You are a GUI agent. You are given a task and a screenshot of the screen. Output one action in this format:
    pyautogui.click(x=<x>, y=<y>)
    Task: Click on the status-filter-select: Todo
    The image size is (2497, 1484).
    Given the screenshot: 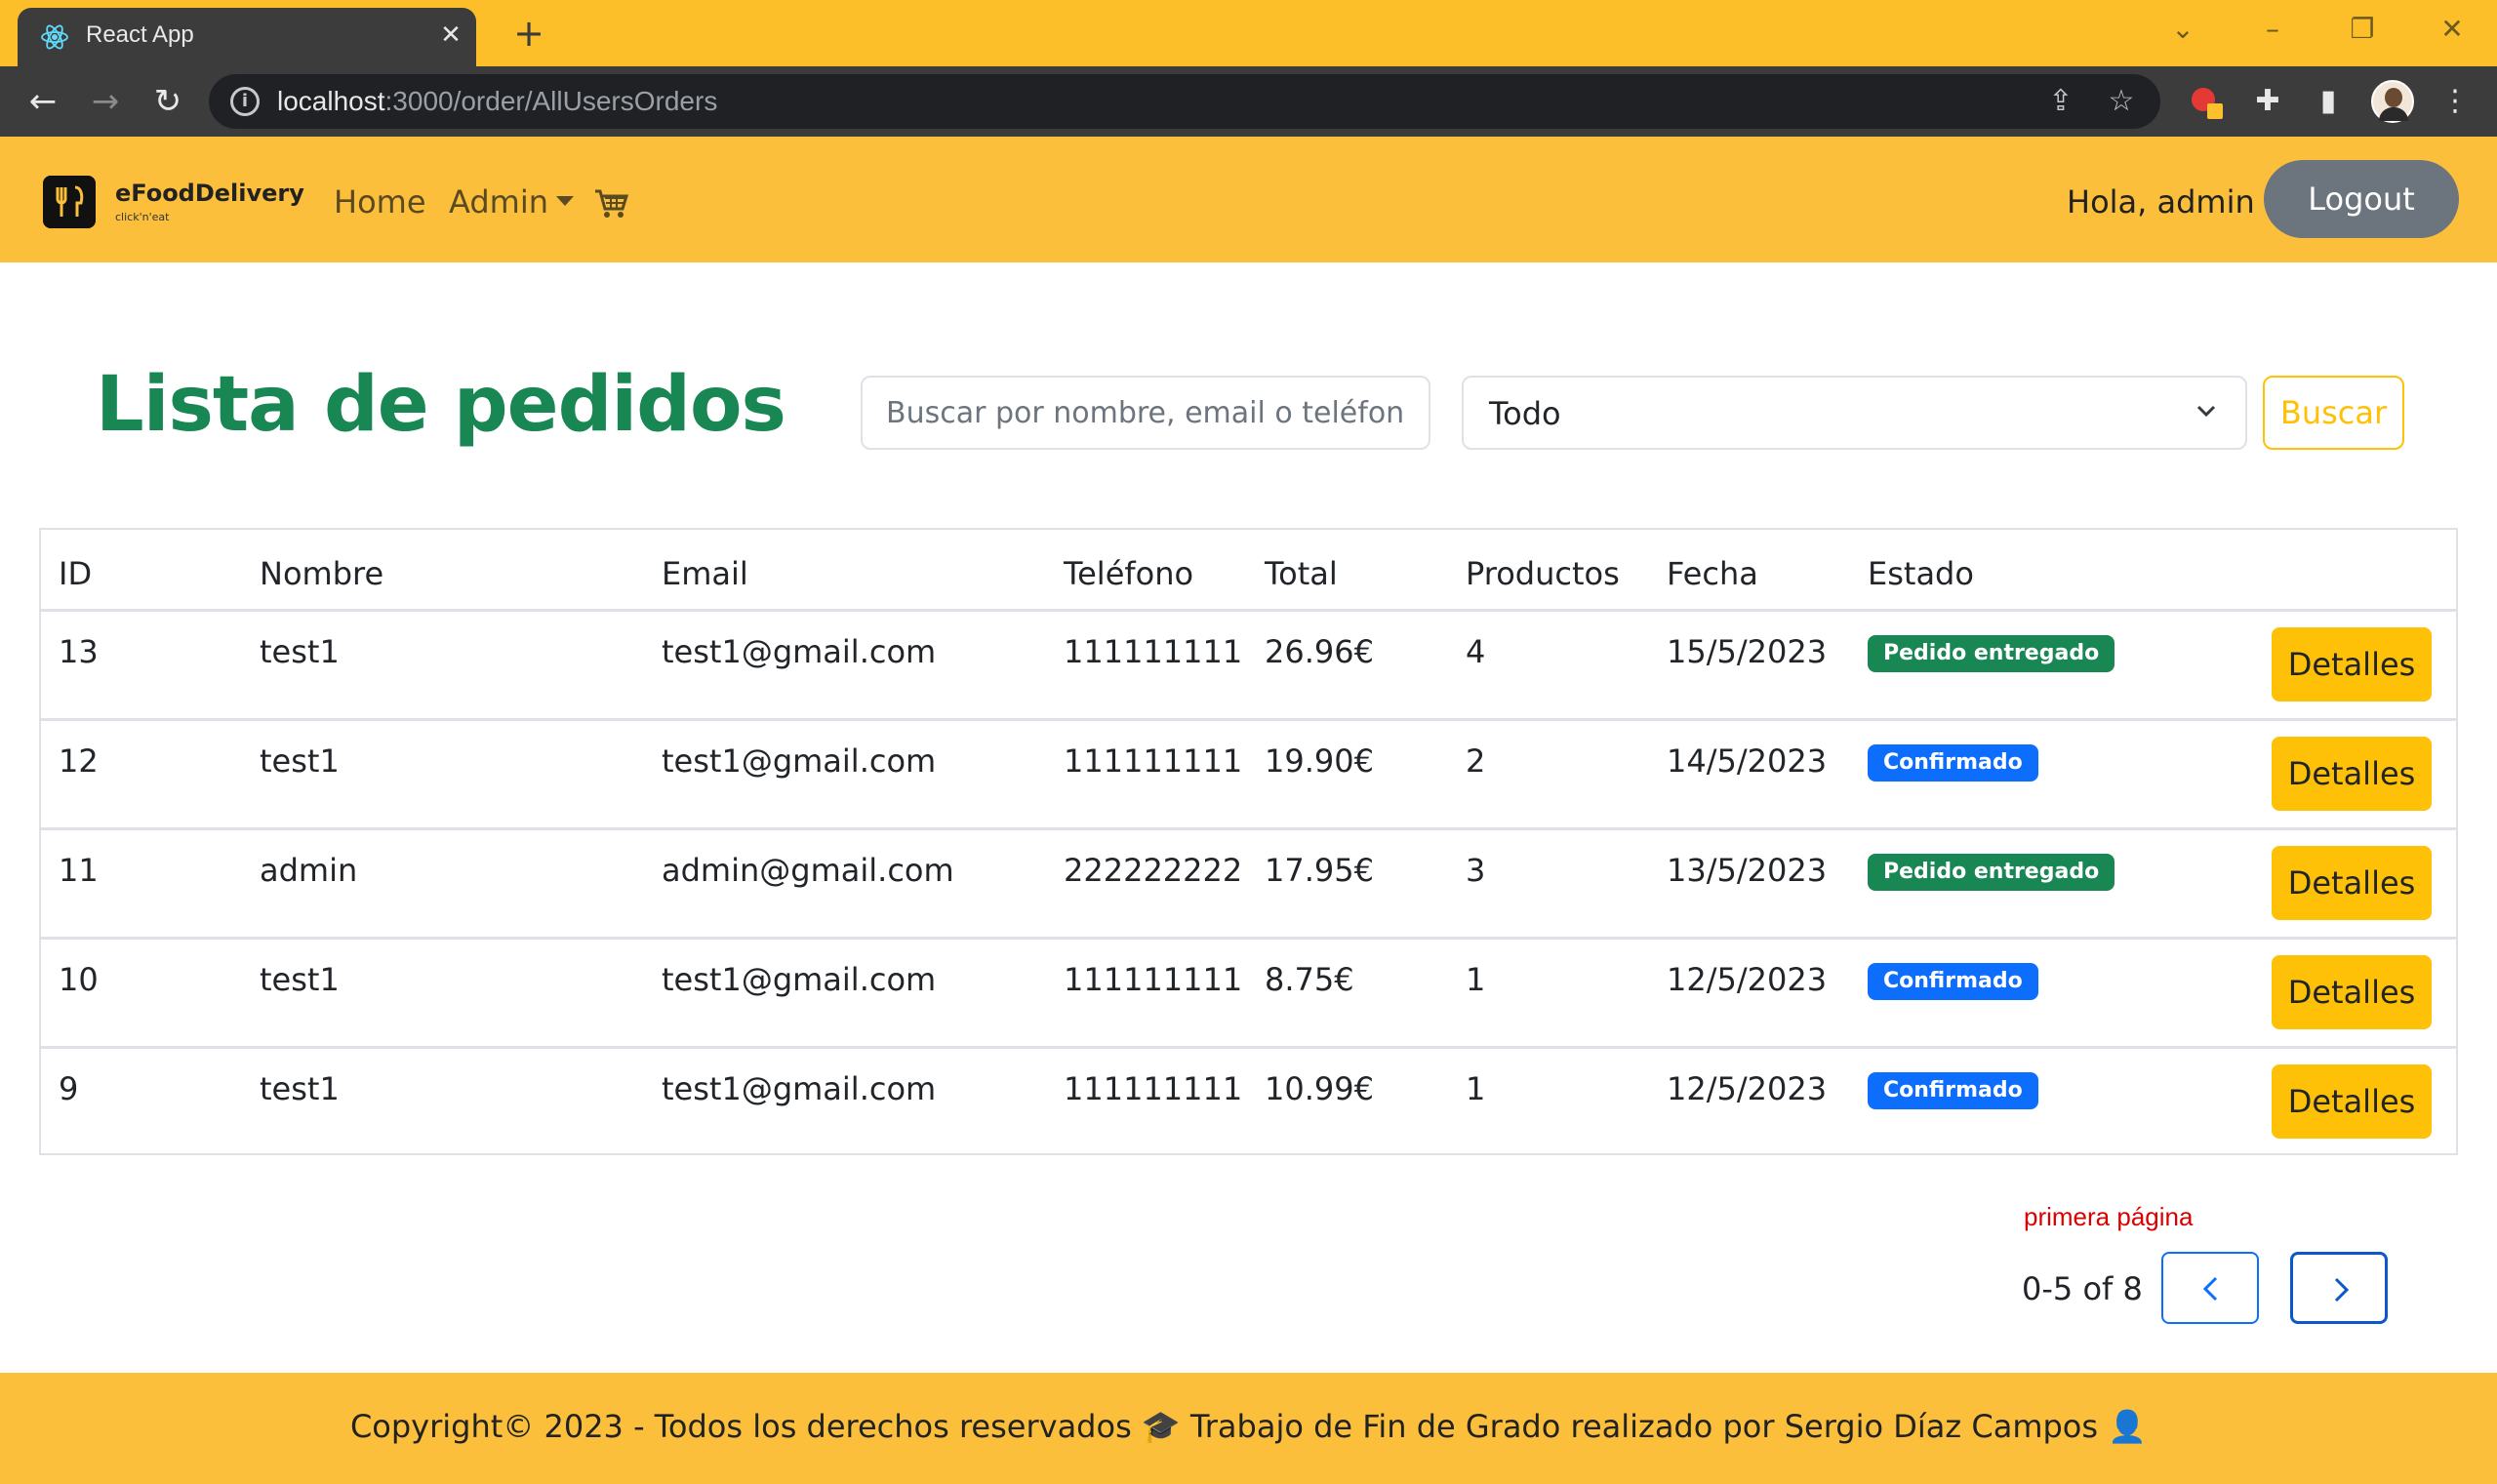 What is the action you would take?
    pyautogui.click(x=1855, y=413)
    